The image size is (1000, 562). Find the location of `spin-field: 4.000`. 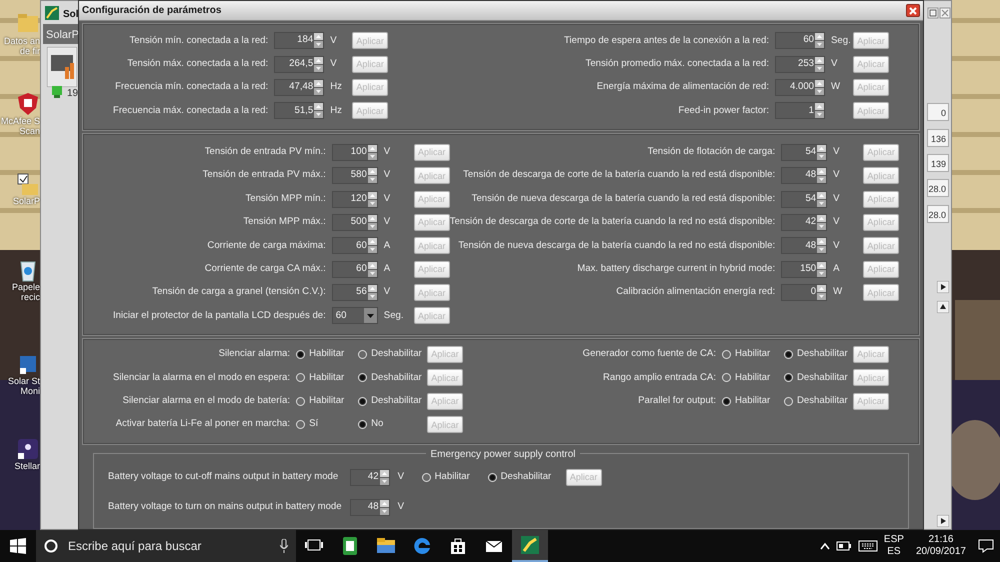

spin-field: 4.000 is located at coordinates (800, 87).